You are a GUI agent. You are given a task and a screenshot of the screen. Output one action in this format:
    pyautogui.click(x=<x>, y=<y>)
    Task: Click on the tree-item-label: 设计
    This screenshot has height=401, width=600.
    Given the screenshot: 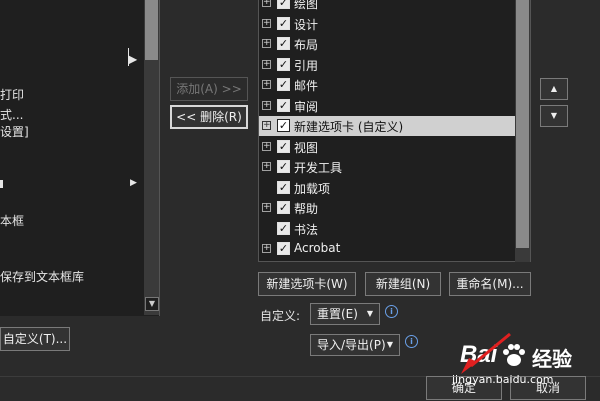 What is the action you would take?
    pyautogui.click(x=306, y=24)
    